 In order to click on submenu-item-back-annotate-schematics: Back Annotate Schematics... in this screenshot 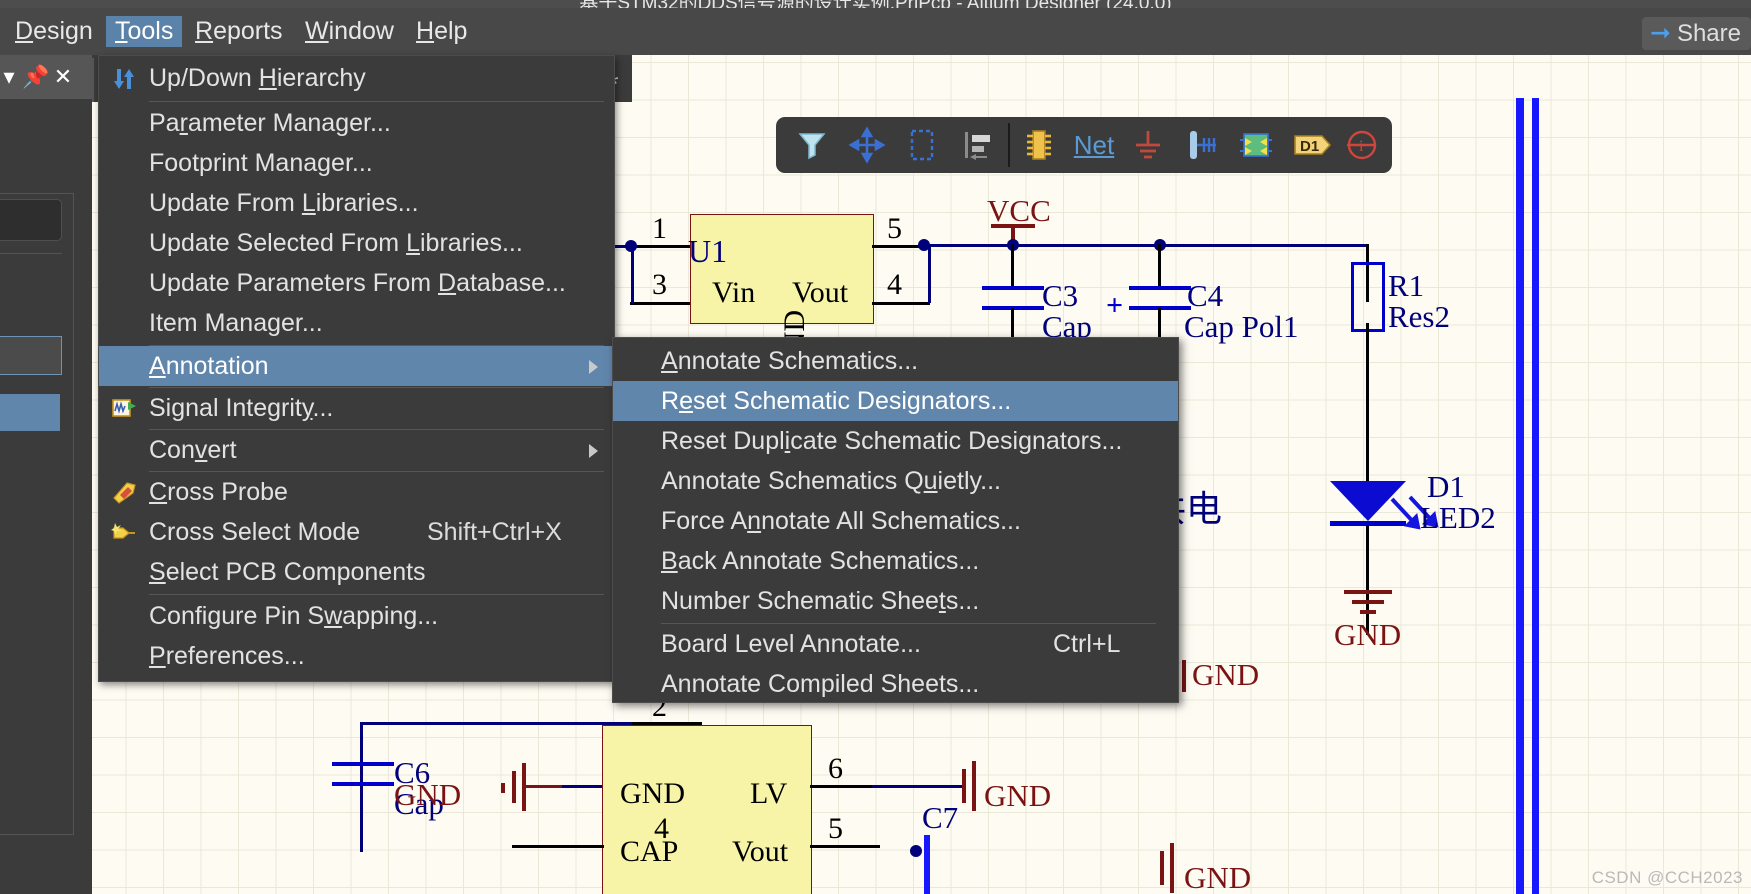, I will do `click(895, 561)`.